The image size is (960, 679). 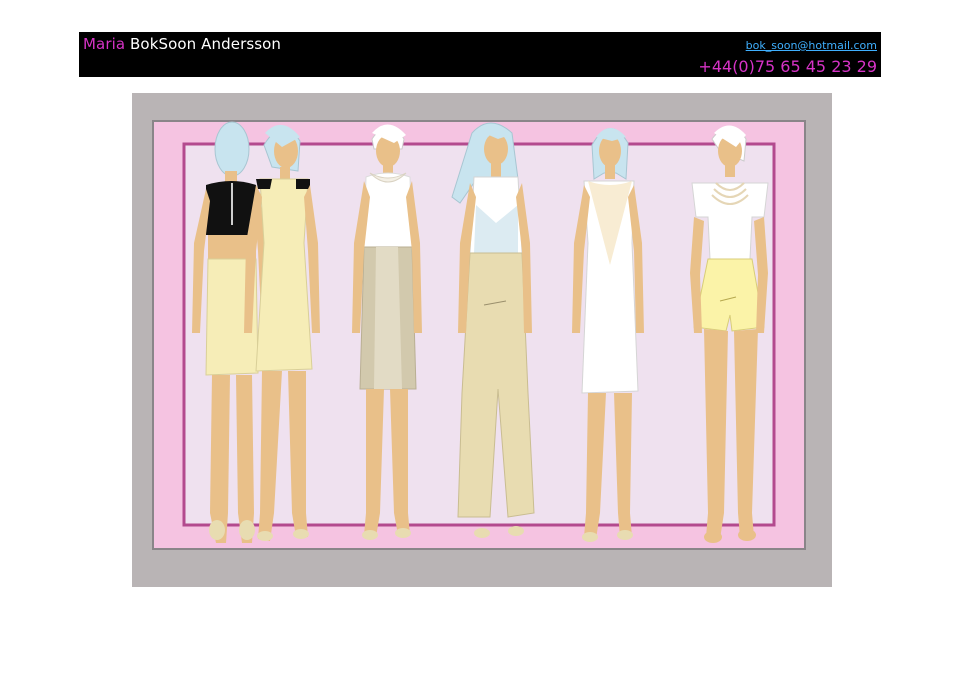 I want to click on designer-first-name: Maria, so click(x=104, y=44).